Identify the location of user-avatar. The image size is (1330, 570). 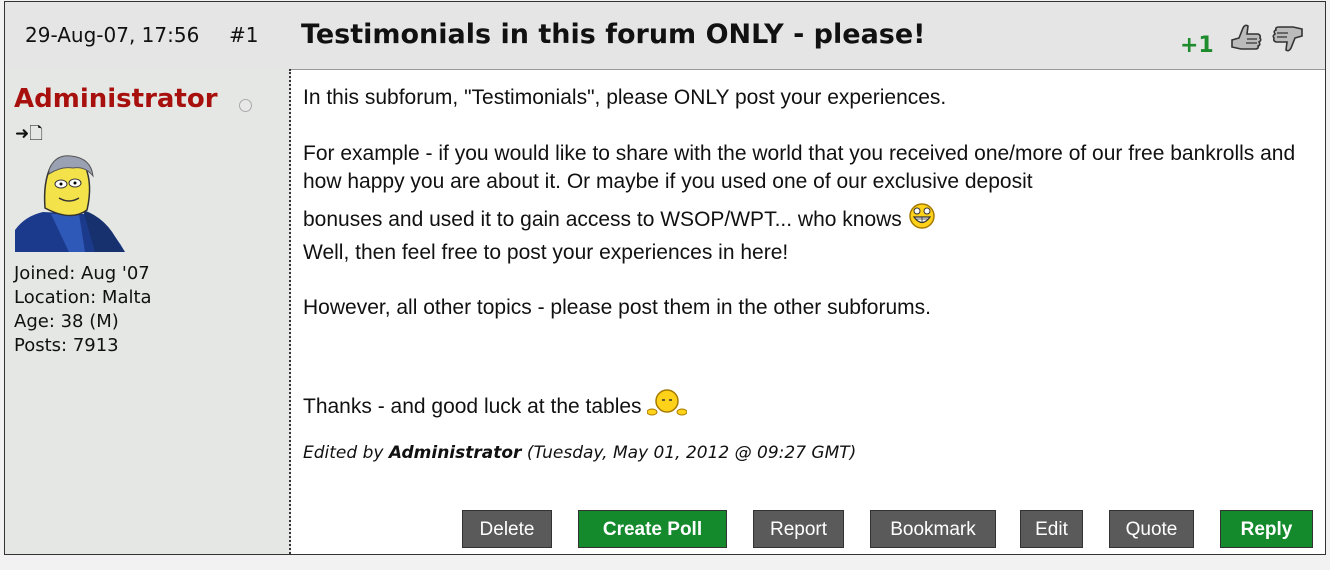
(70, 203).